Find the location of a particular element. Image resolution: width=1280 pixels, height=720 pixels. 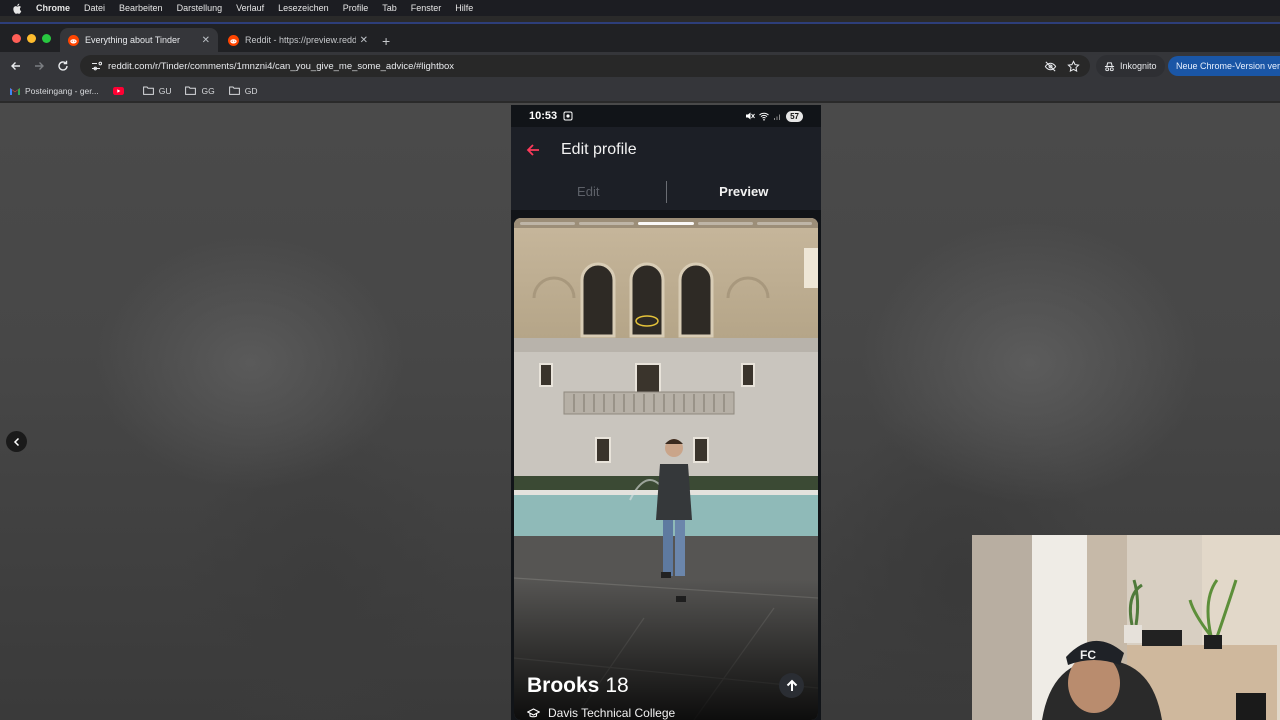

edit-preview-toggle: Edit Preview is located at coordinates (666, 193).